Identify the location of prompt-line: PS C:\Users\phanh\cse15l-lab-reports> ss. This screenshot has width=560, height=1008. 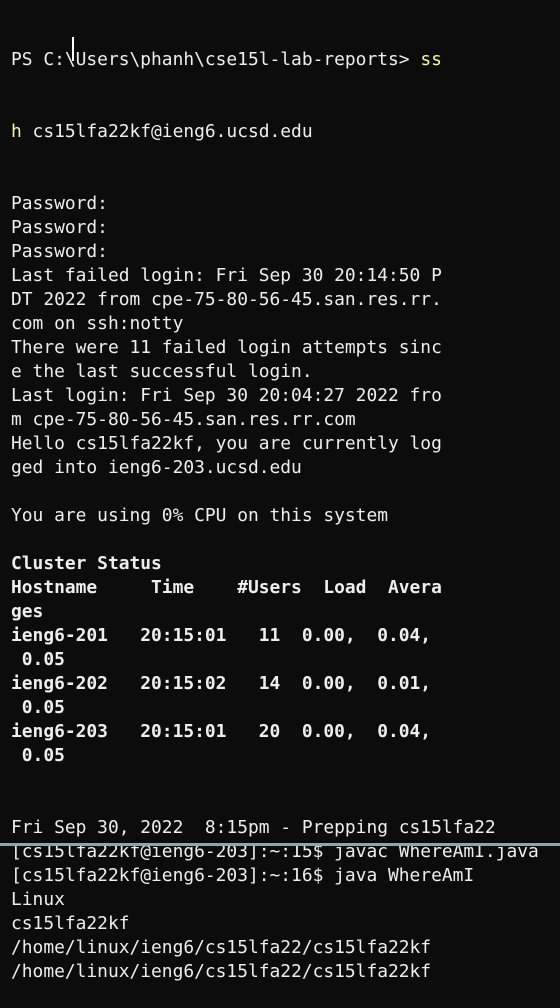
(275, 60).